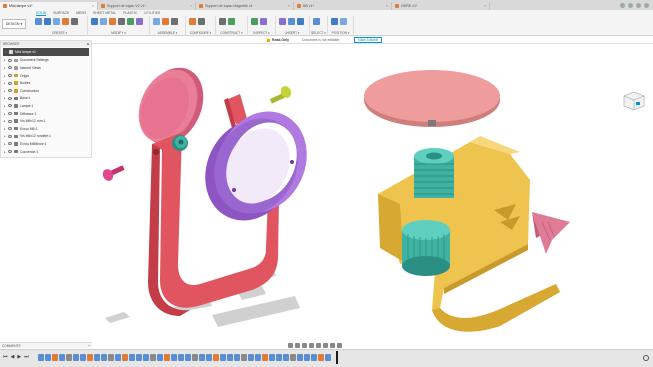 This screenshot has width=653, height=367. What do you see at coordinates (46, 152) in the screenshot?
I see `browser-item: ▸ Couvercle:1` at bounding box center [46, 152].